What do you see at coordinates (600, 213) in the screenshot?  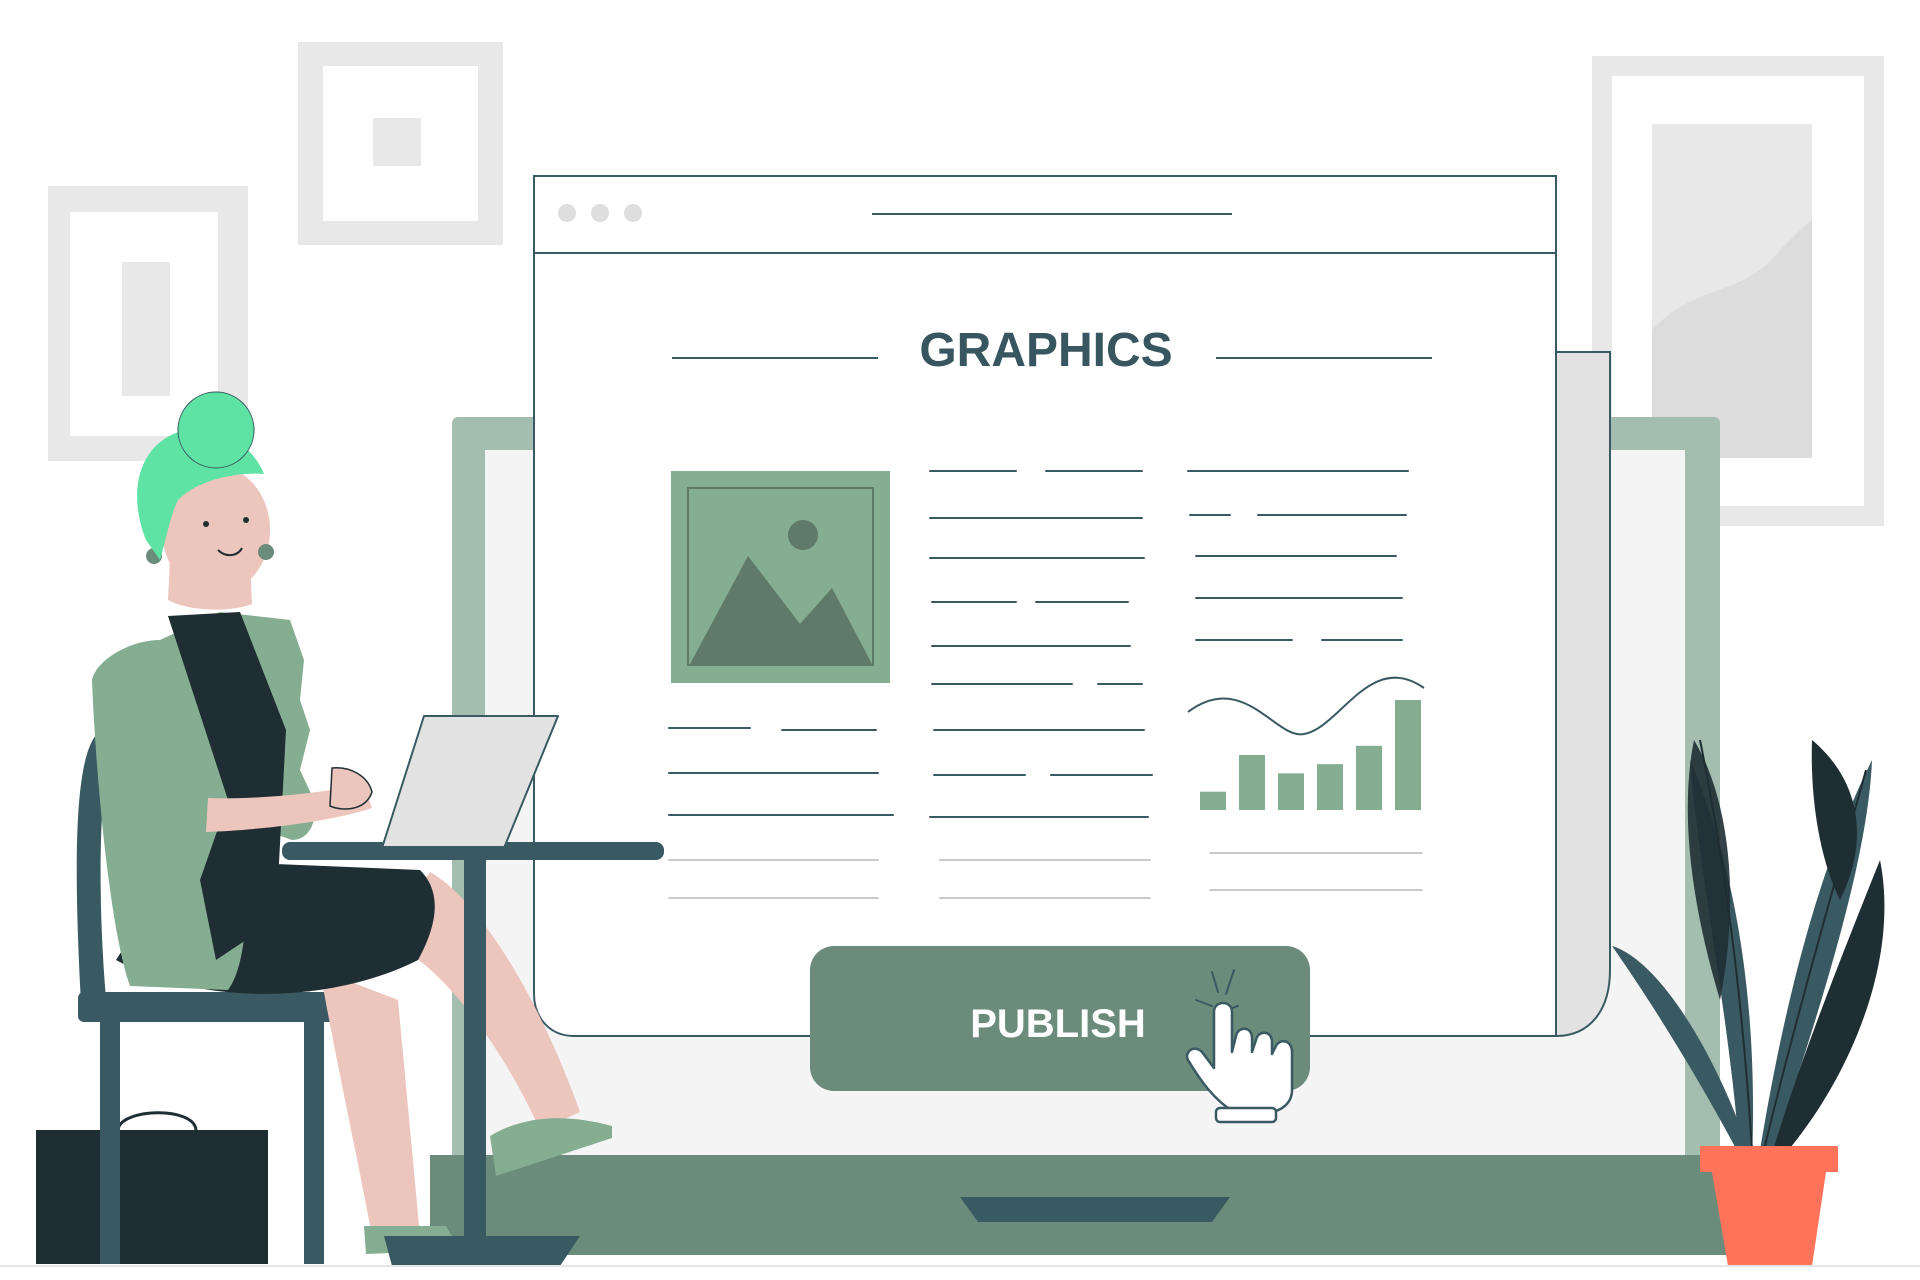 I see `three-dots-icon` at bounding box center [600, 213].